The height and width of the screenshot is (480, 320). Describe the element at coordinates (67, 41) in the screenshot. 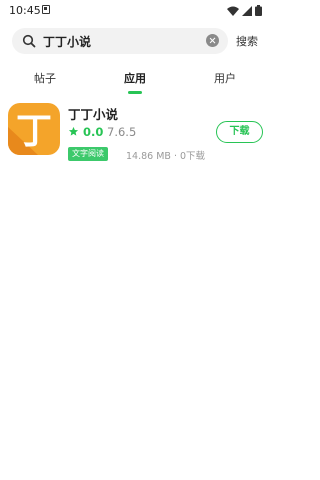

I see `search-input: 丁丁小说` at that location.